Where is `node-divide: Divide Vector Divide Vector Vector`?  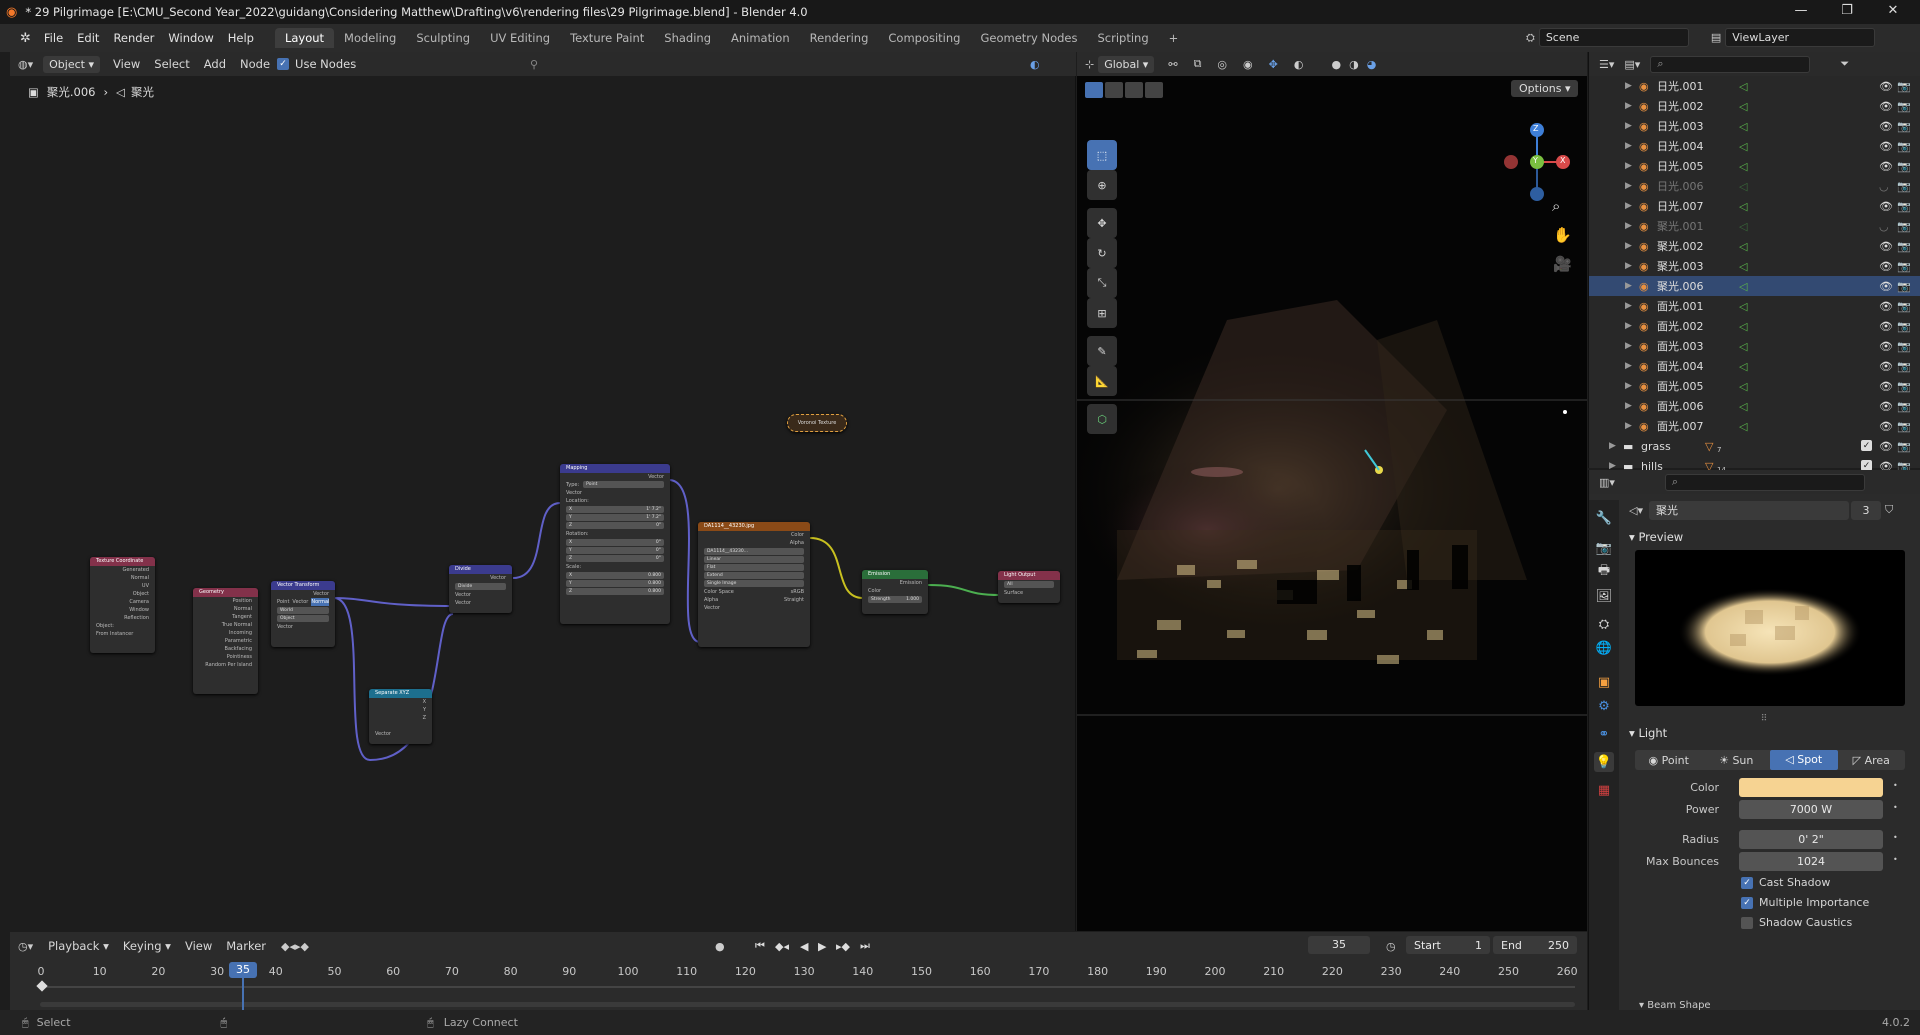
node-divide: Divide Vector Divide Vector Vector is located at coordinates (480, 589).